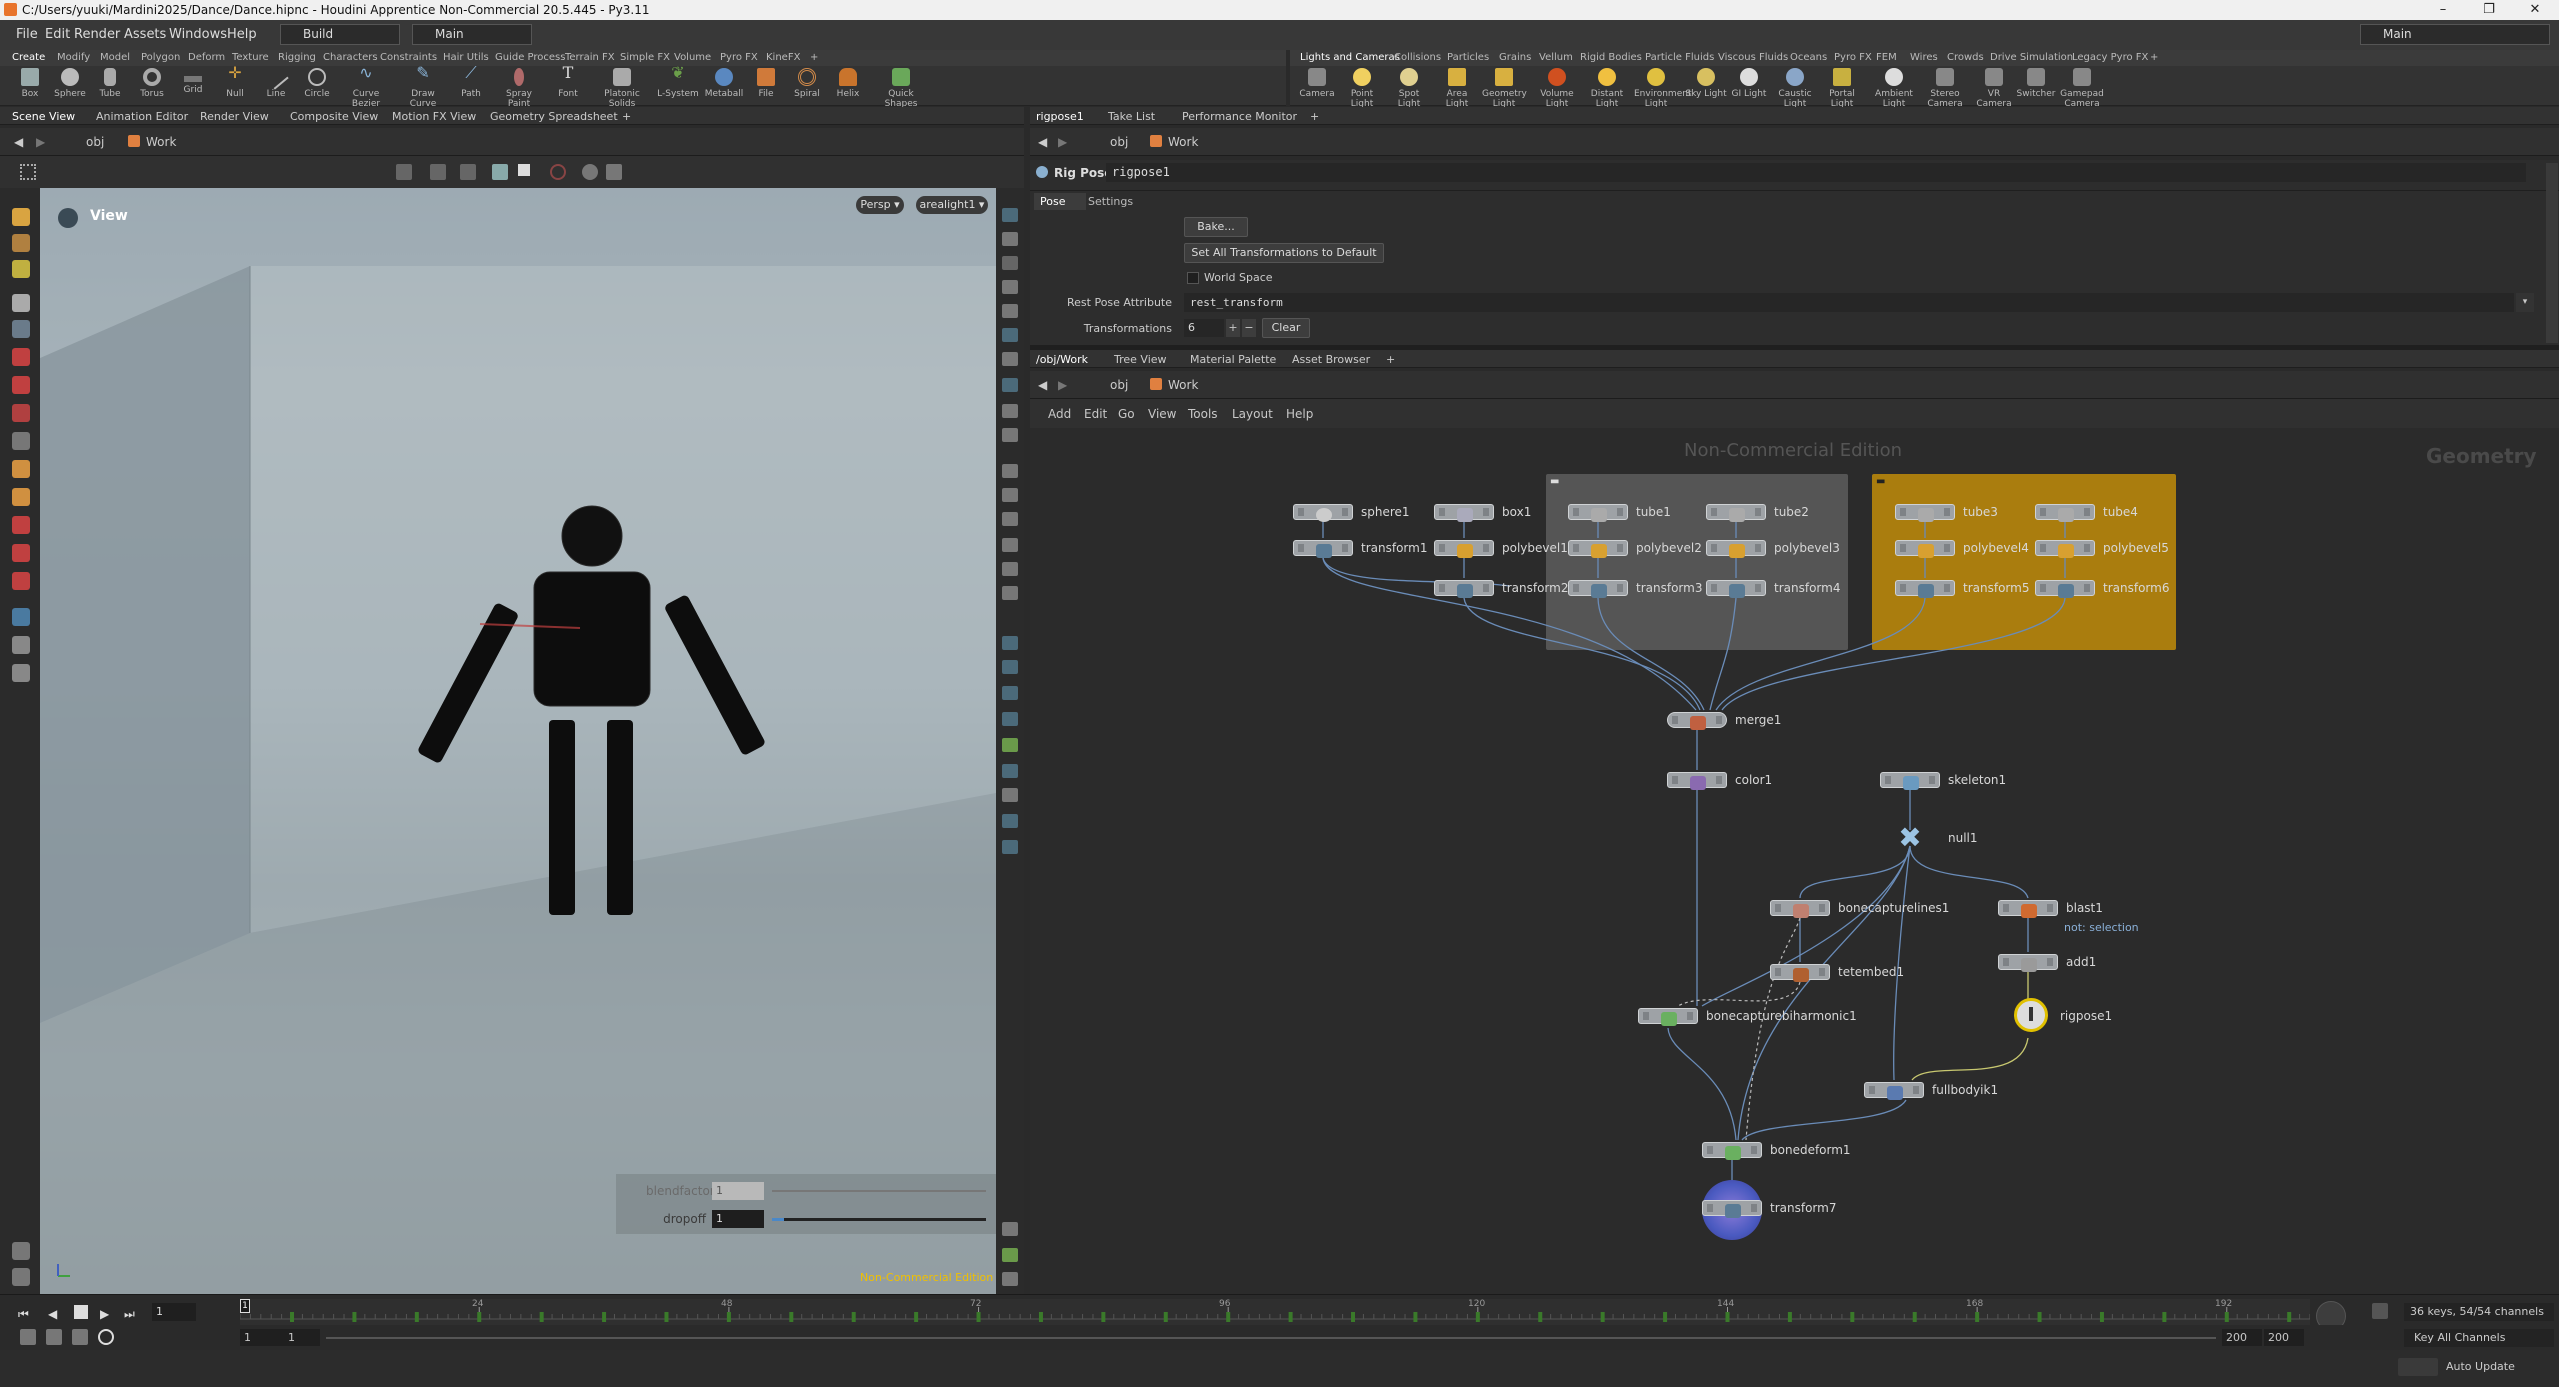  What do you see at coordinates (1886, 57) in the screenshot?
I see `shelf-tab: FEM` at bounding box center [1886, 57].